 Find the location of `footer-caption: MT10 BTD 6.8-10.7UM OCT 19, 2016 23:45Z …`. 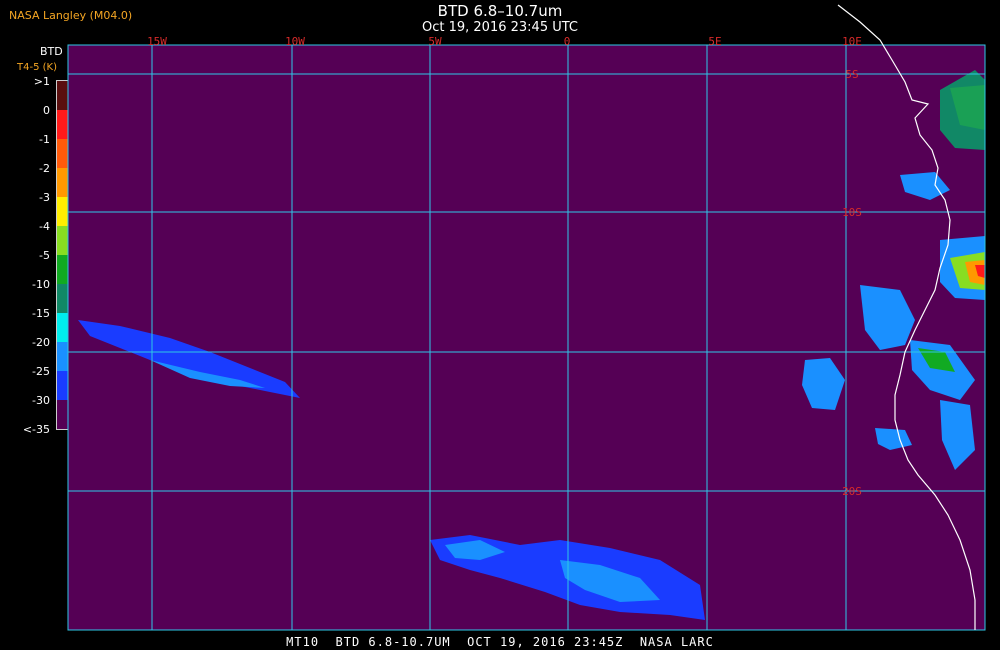

footer-caption: MT10 BTD 6.8-10.7UM OCT 19, 2016 23:45Z … is located at coordinates (500, 642).